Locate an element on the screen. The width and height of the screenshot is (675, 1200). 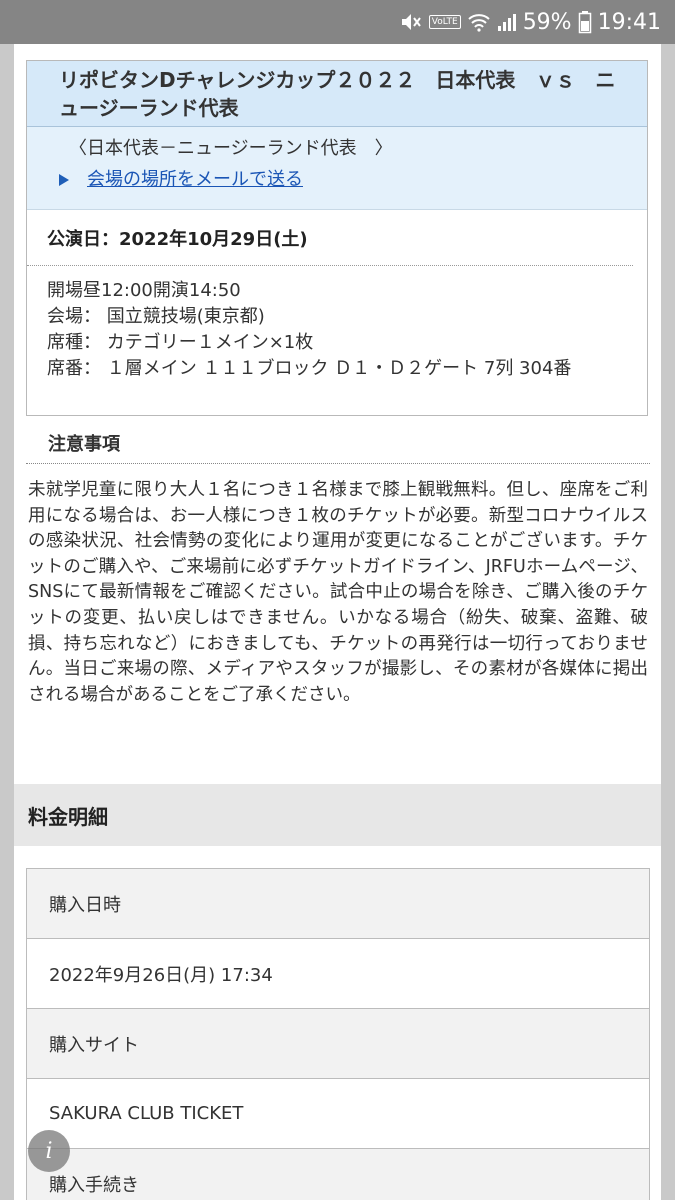
wifi-icon is located at coordinates (479, 22).